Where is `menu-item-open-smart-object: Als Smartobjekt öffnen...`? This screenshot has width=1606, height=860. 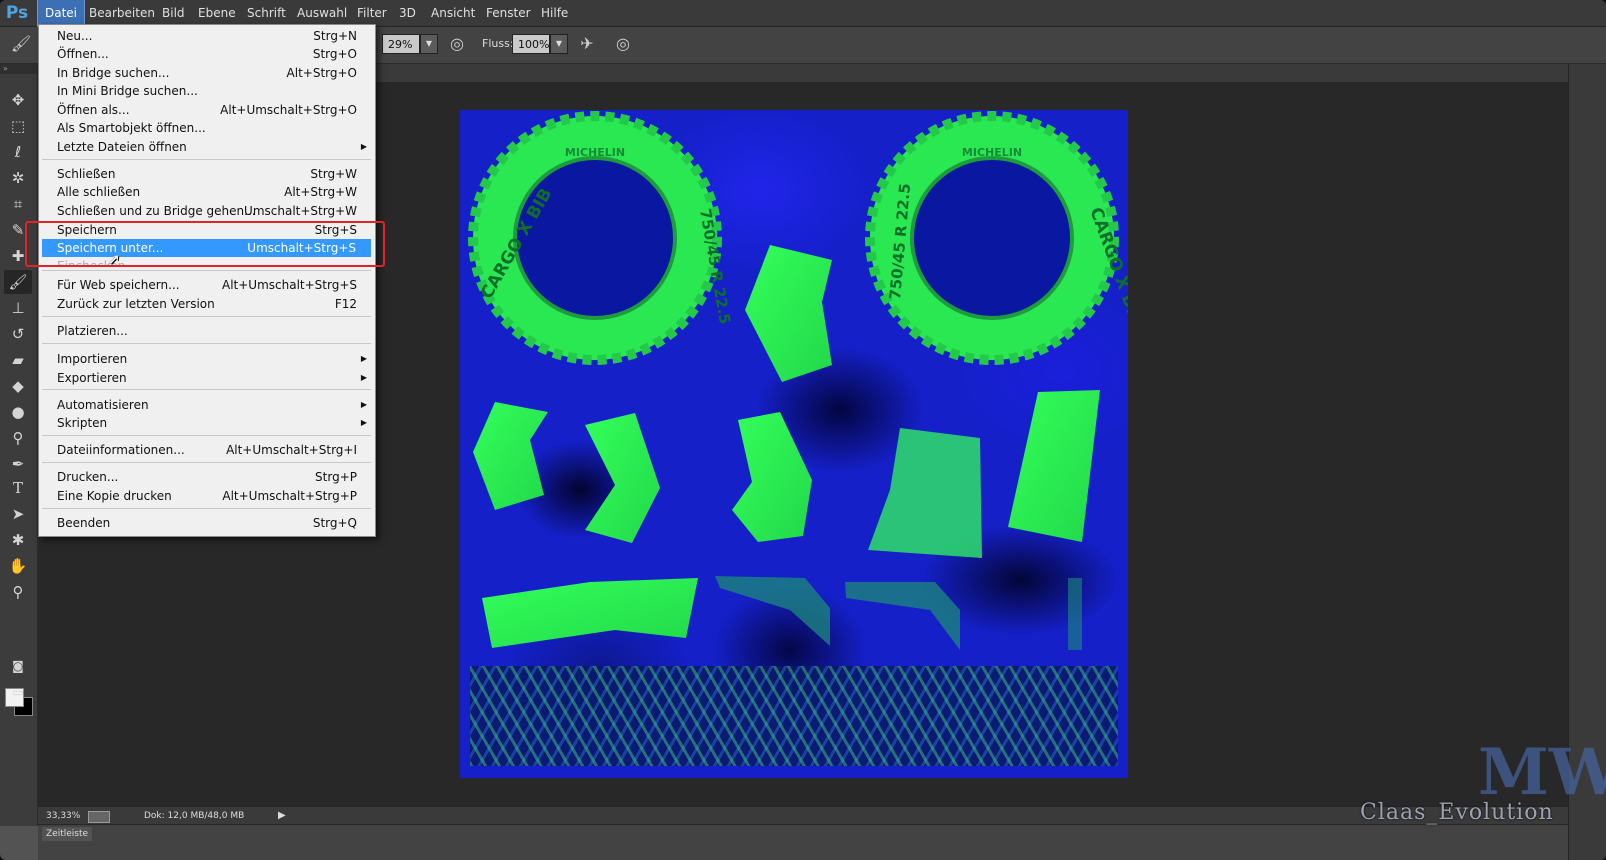 menu-item-open-smart-object: Als Smartobjekt öffnen... is located at coordinates (207, 128).